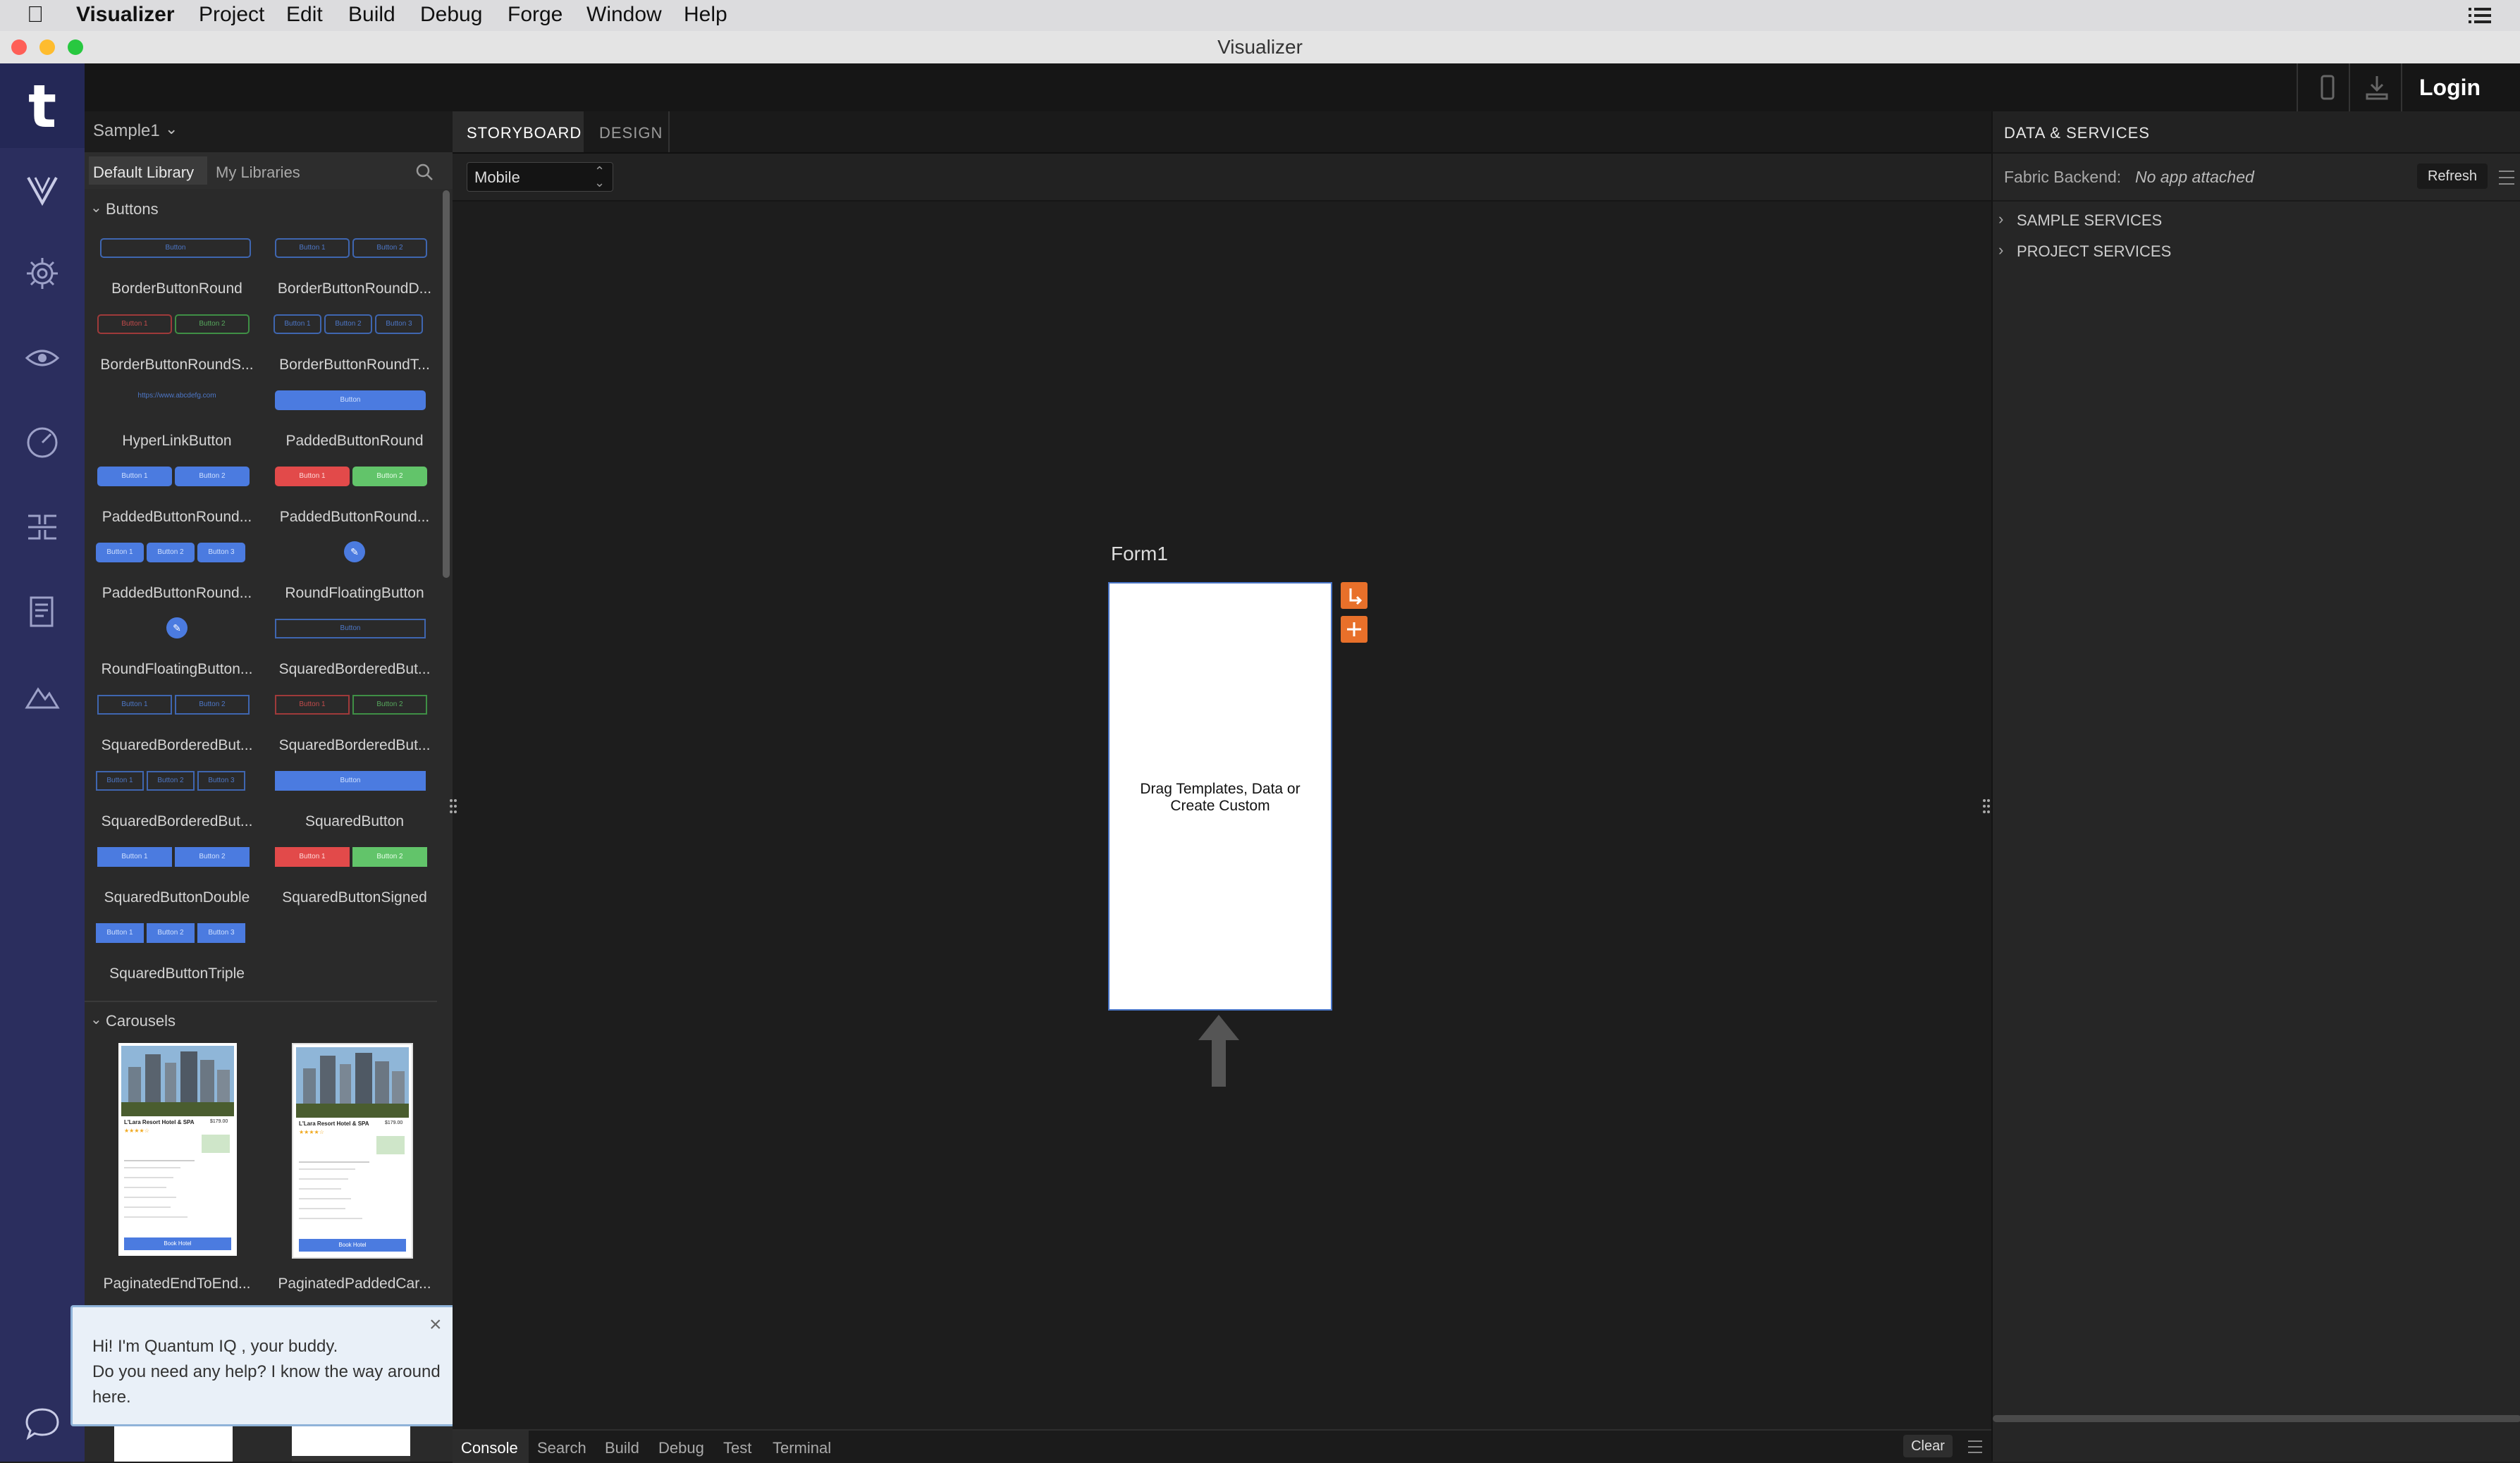 This screenshot has height=1463, width=2520. Describe the element at coordinates (622, 1448) in the screenshot. I see `tab-build: Build` at that location.